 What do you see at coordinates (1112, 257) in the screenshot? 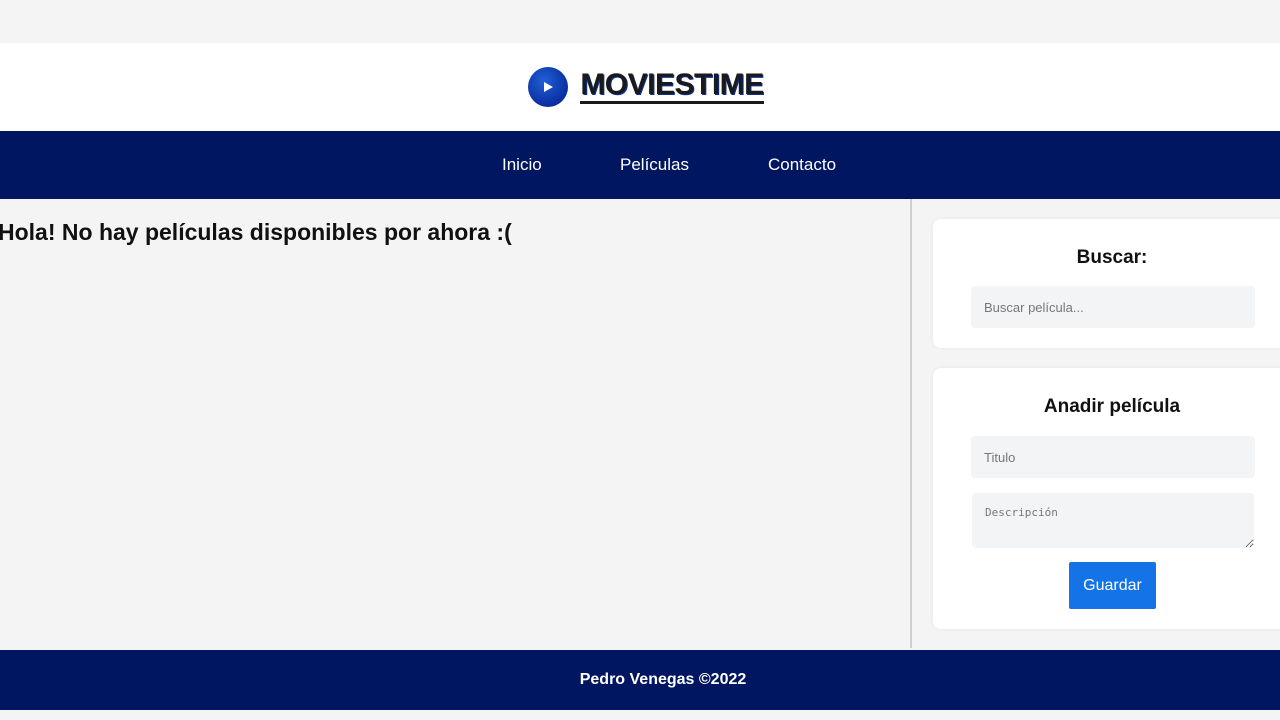
I see `search-heading: Buscar:` at bounding box center [1112, 257].